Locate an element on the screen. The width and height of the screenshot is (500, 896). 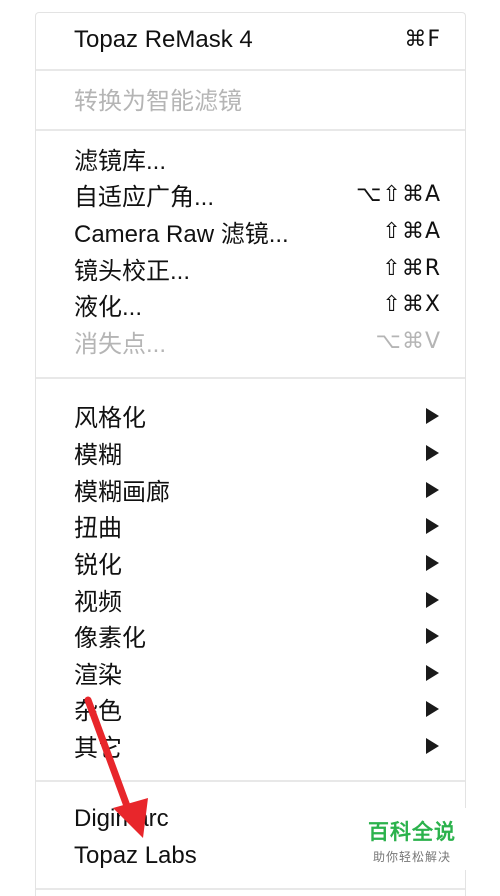
annotation-arrow-icon is located at coordinates (116, 767).